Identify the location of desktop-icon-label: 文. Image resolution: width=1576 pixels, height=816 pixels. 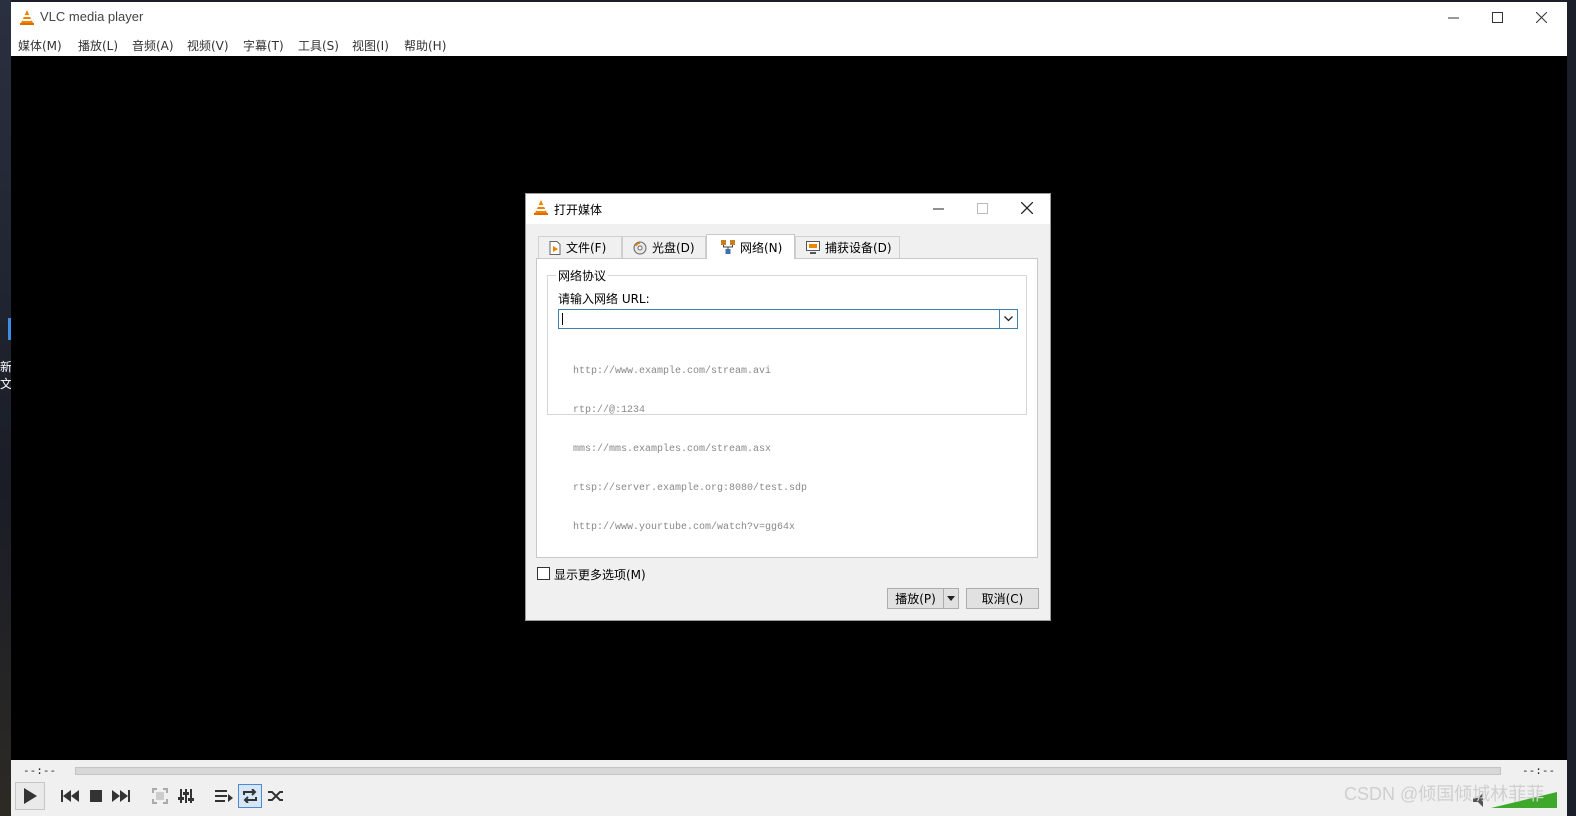
(5, 383).